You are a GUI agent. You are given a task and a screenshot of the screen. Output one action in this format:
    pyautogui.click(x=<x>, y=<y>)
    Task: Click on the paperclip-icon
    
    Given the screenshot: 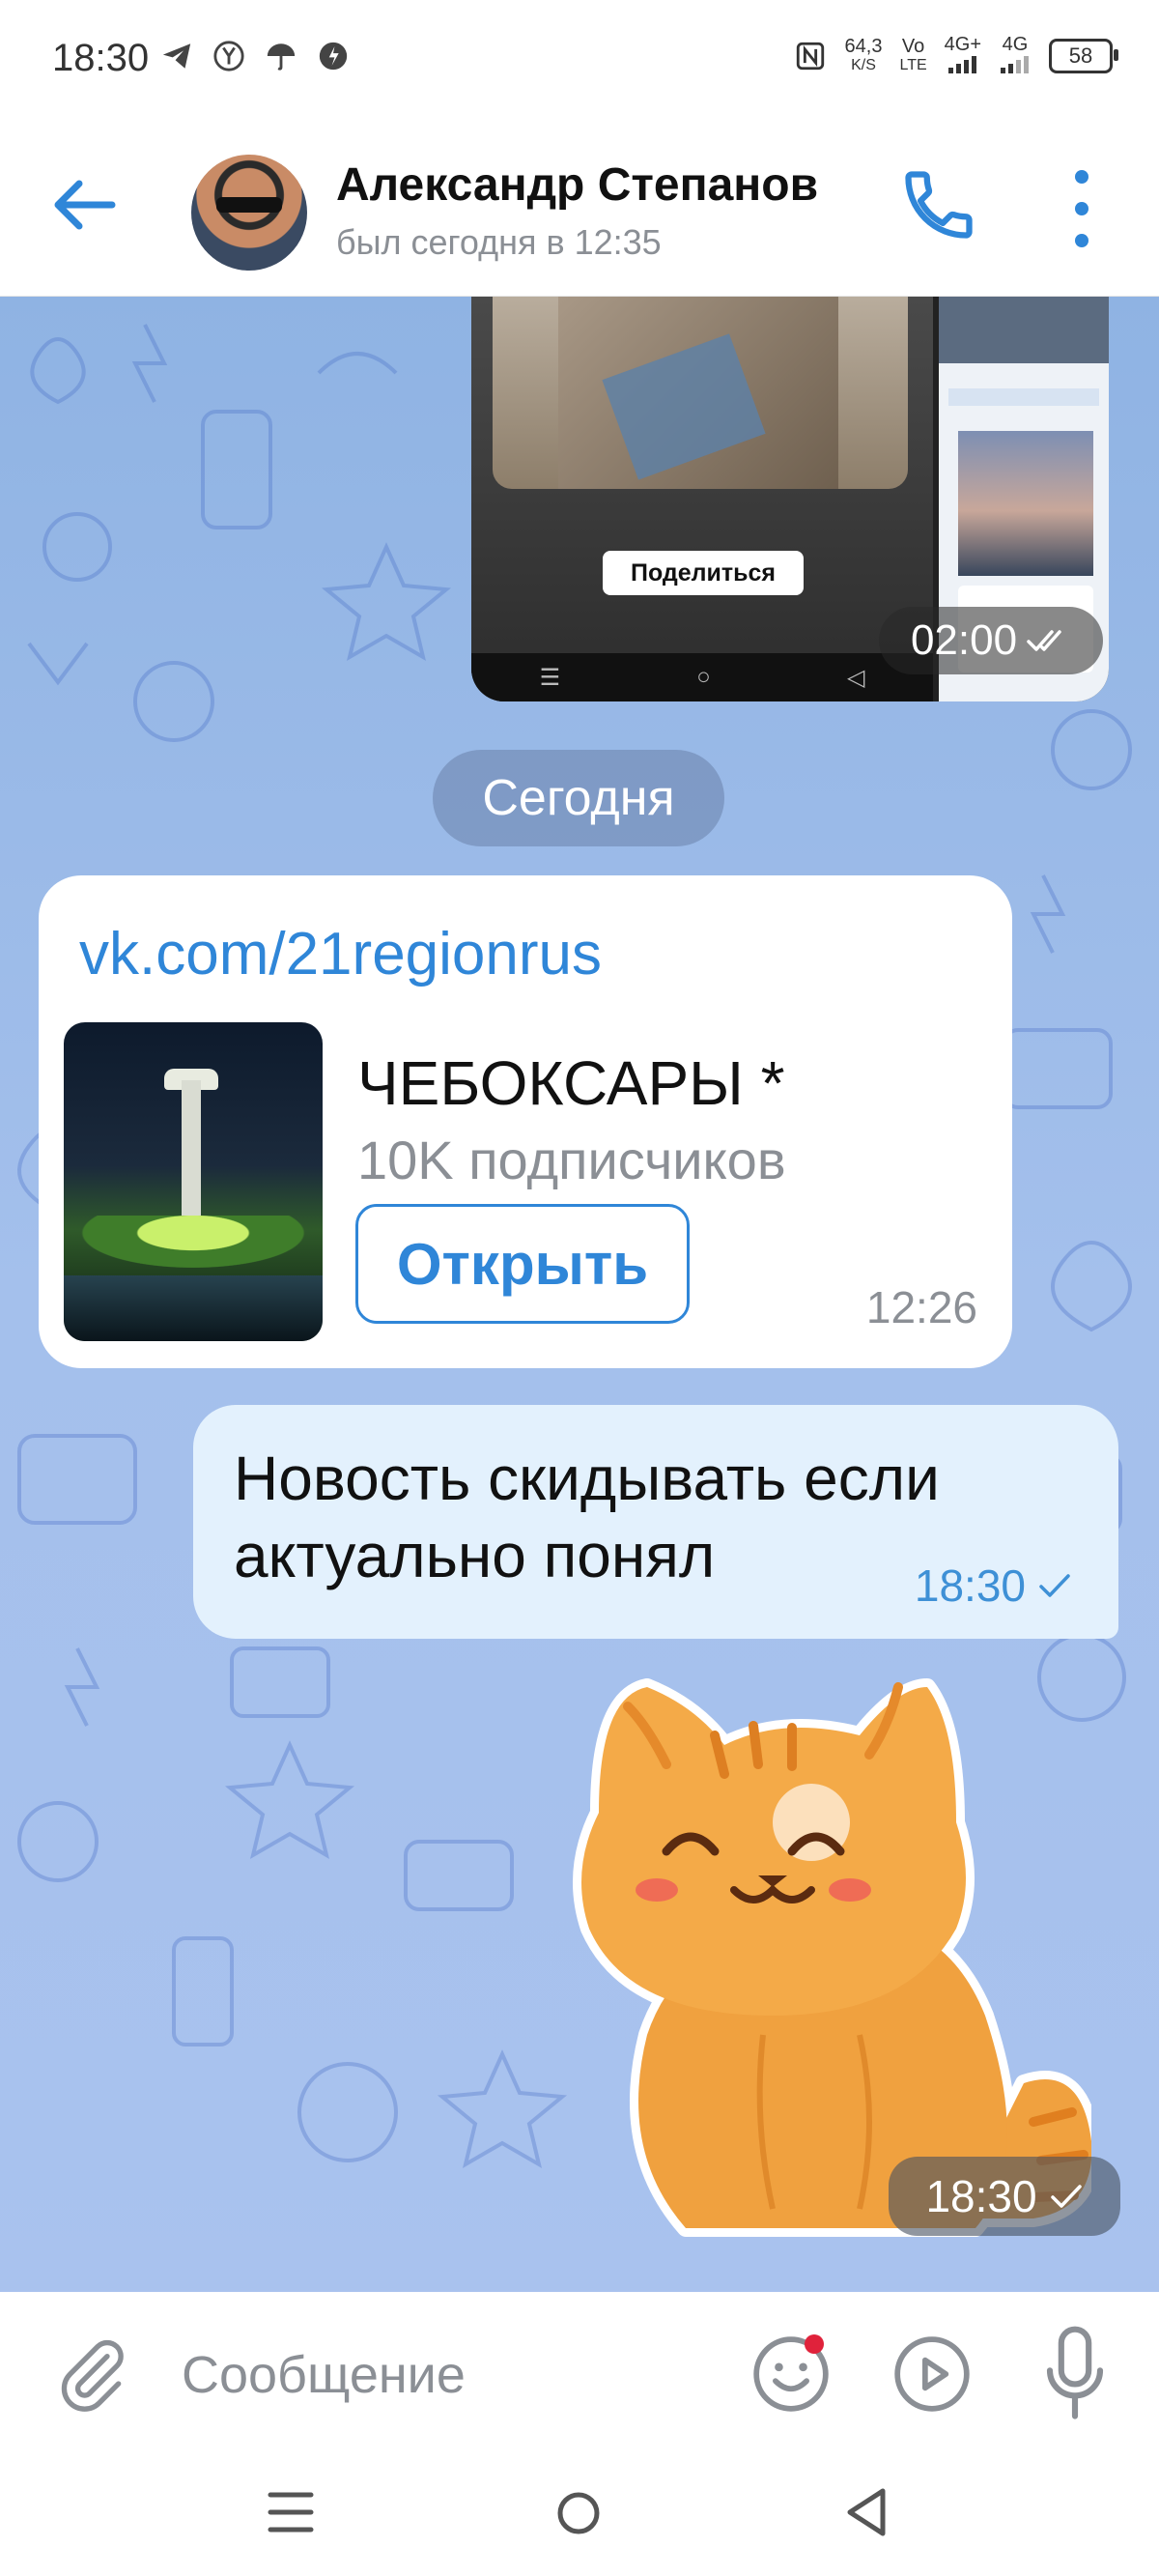 What is the action you would take?
    pyautogui.click(x=92, y=2376)
    